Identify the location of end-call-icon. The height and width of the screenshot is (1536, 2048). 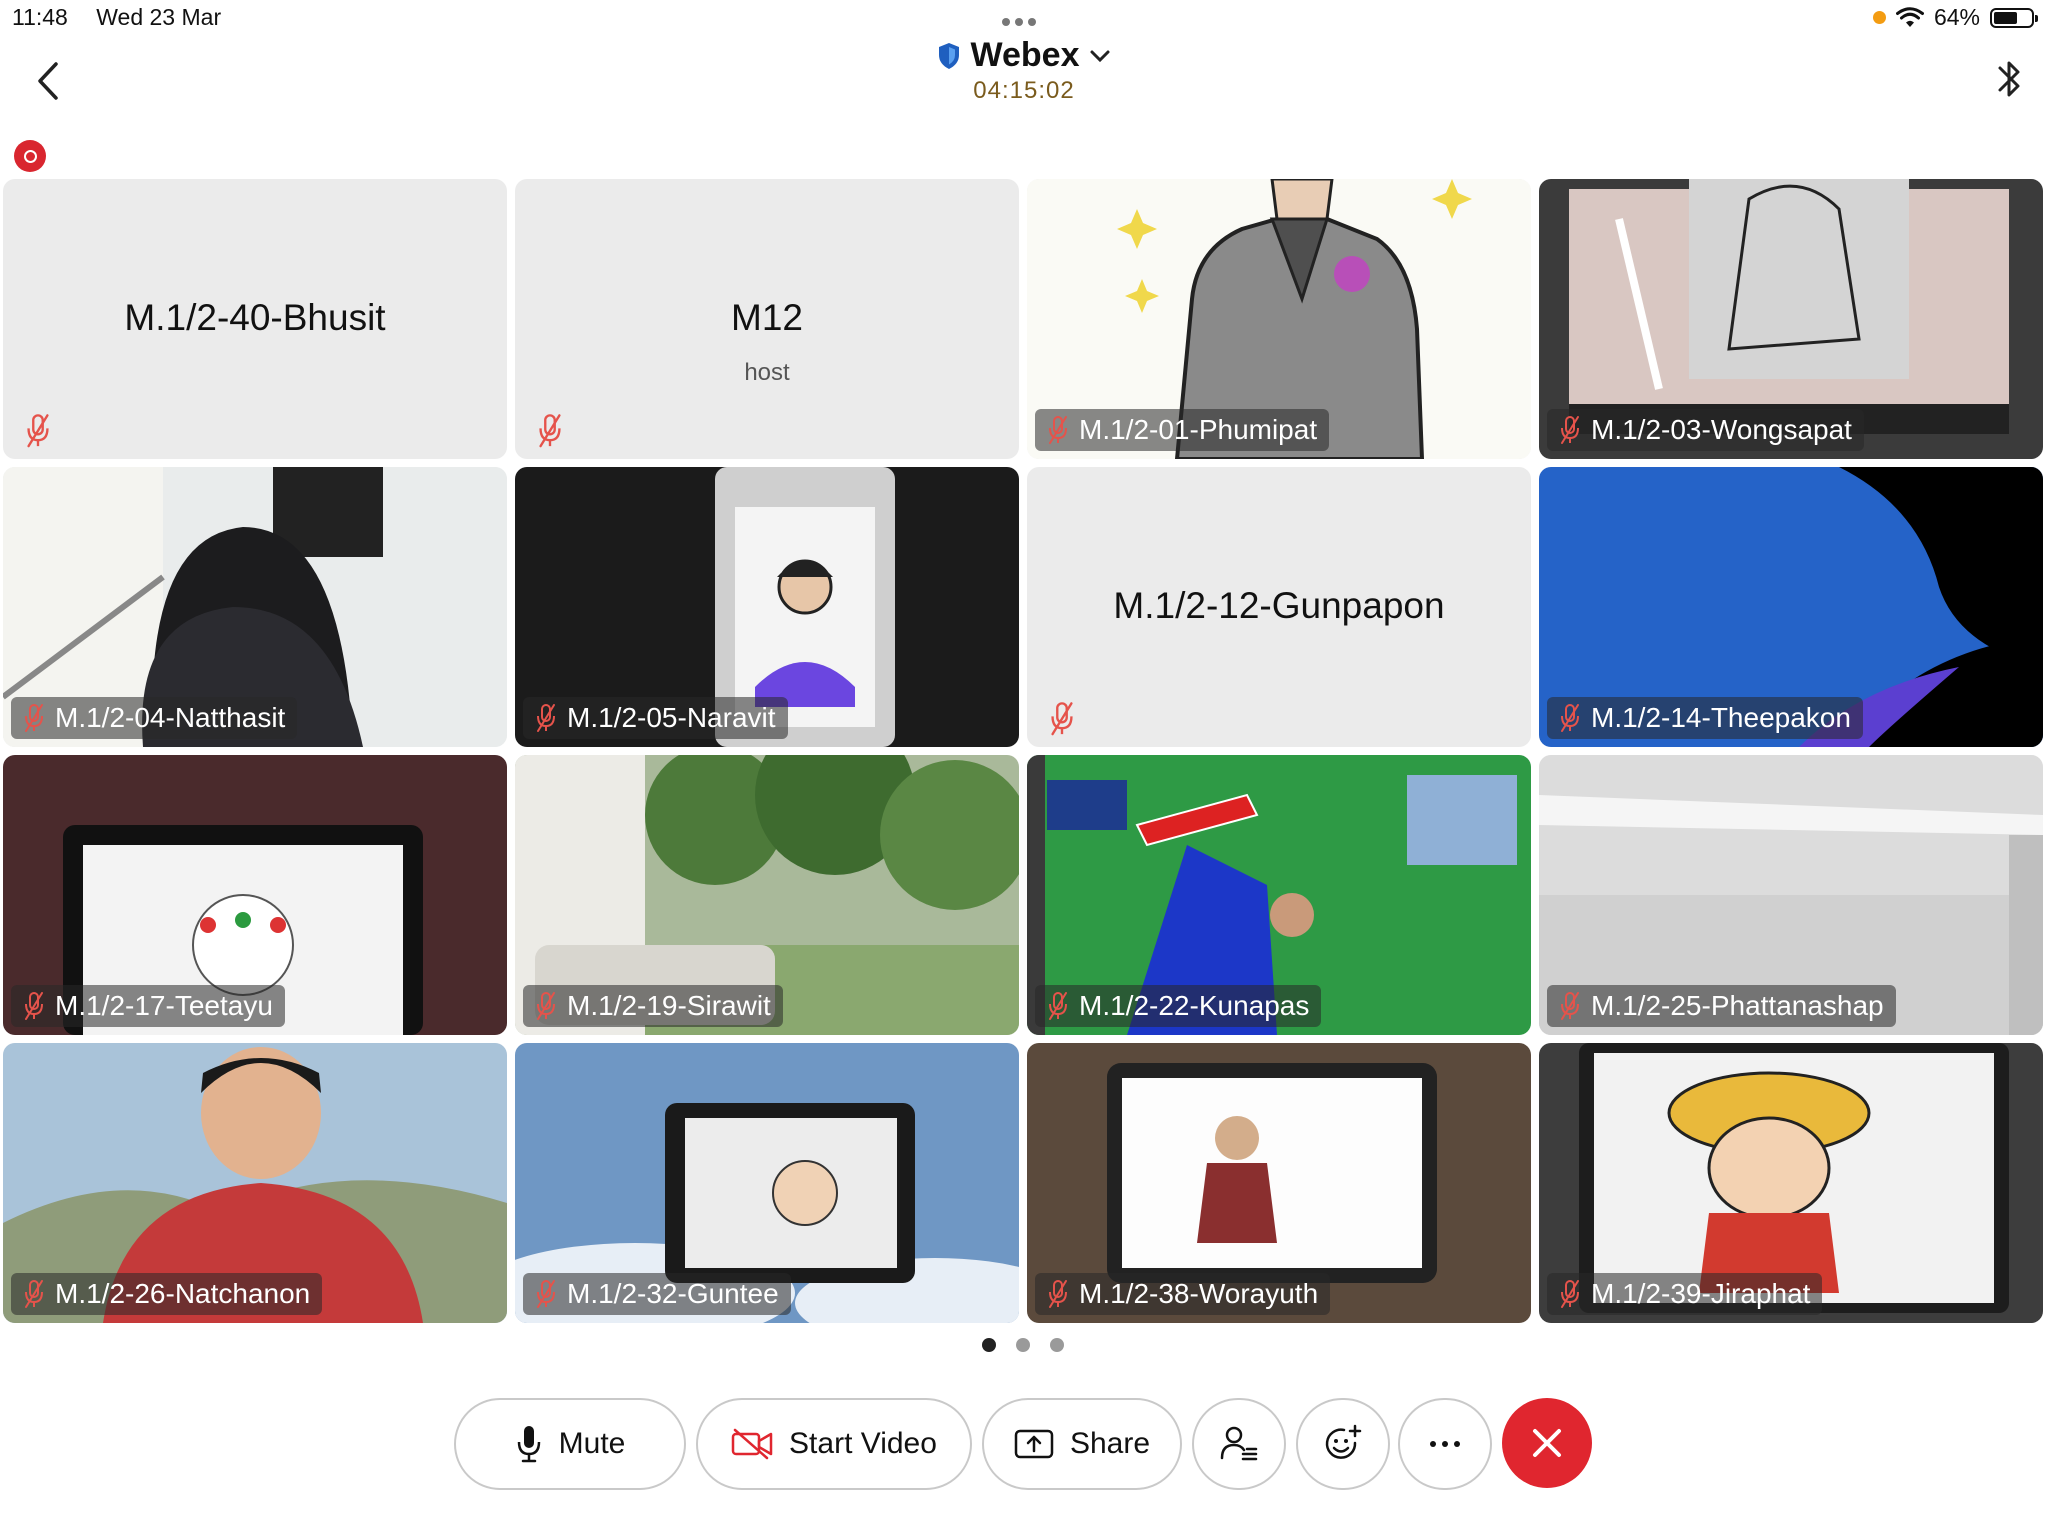
(1547, 1443).